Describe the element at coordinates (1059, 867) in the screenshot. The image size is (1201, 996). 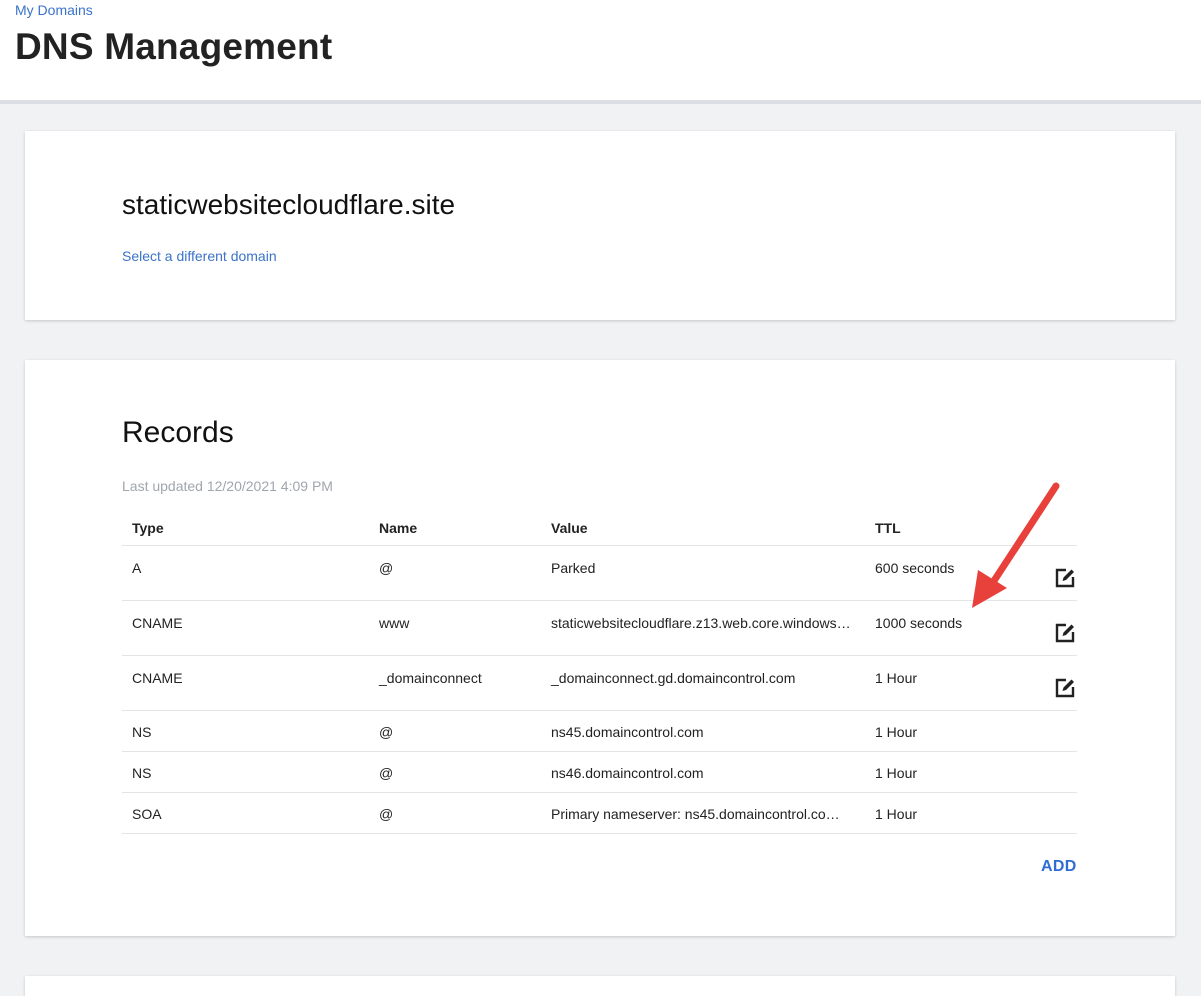
I see `add-record-button: ADD` at that location.